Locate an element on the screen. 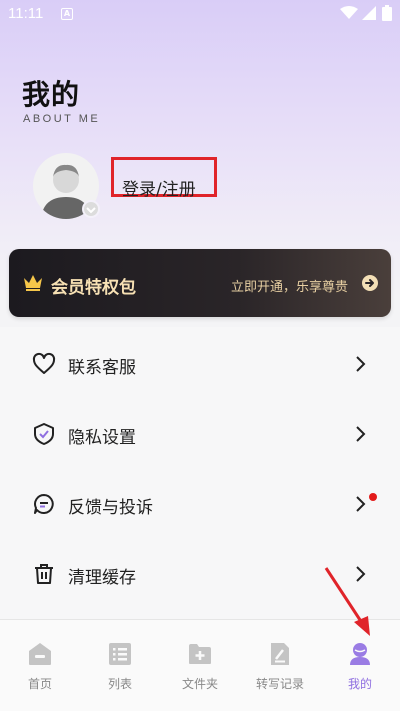 This screenshot has height=711, width=400. tab-list: 列表 is located at coordinates (120, 660).